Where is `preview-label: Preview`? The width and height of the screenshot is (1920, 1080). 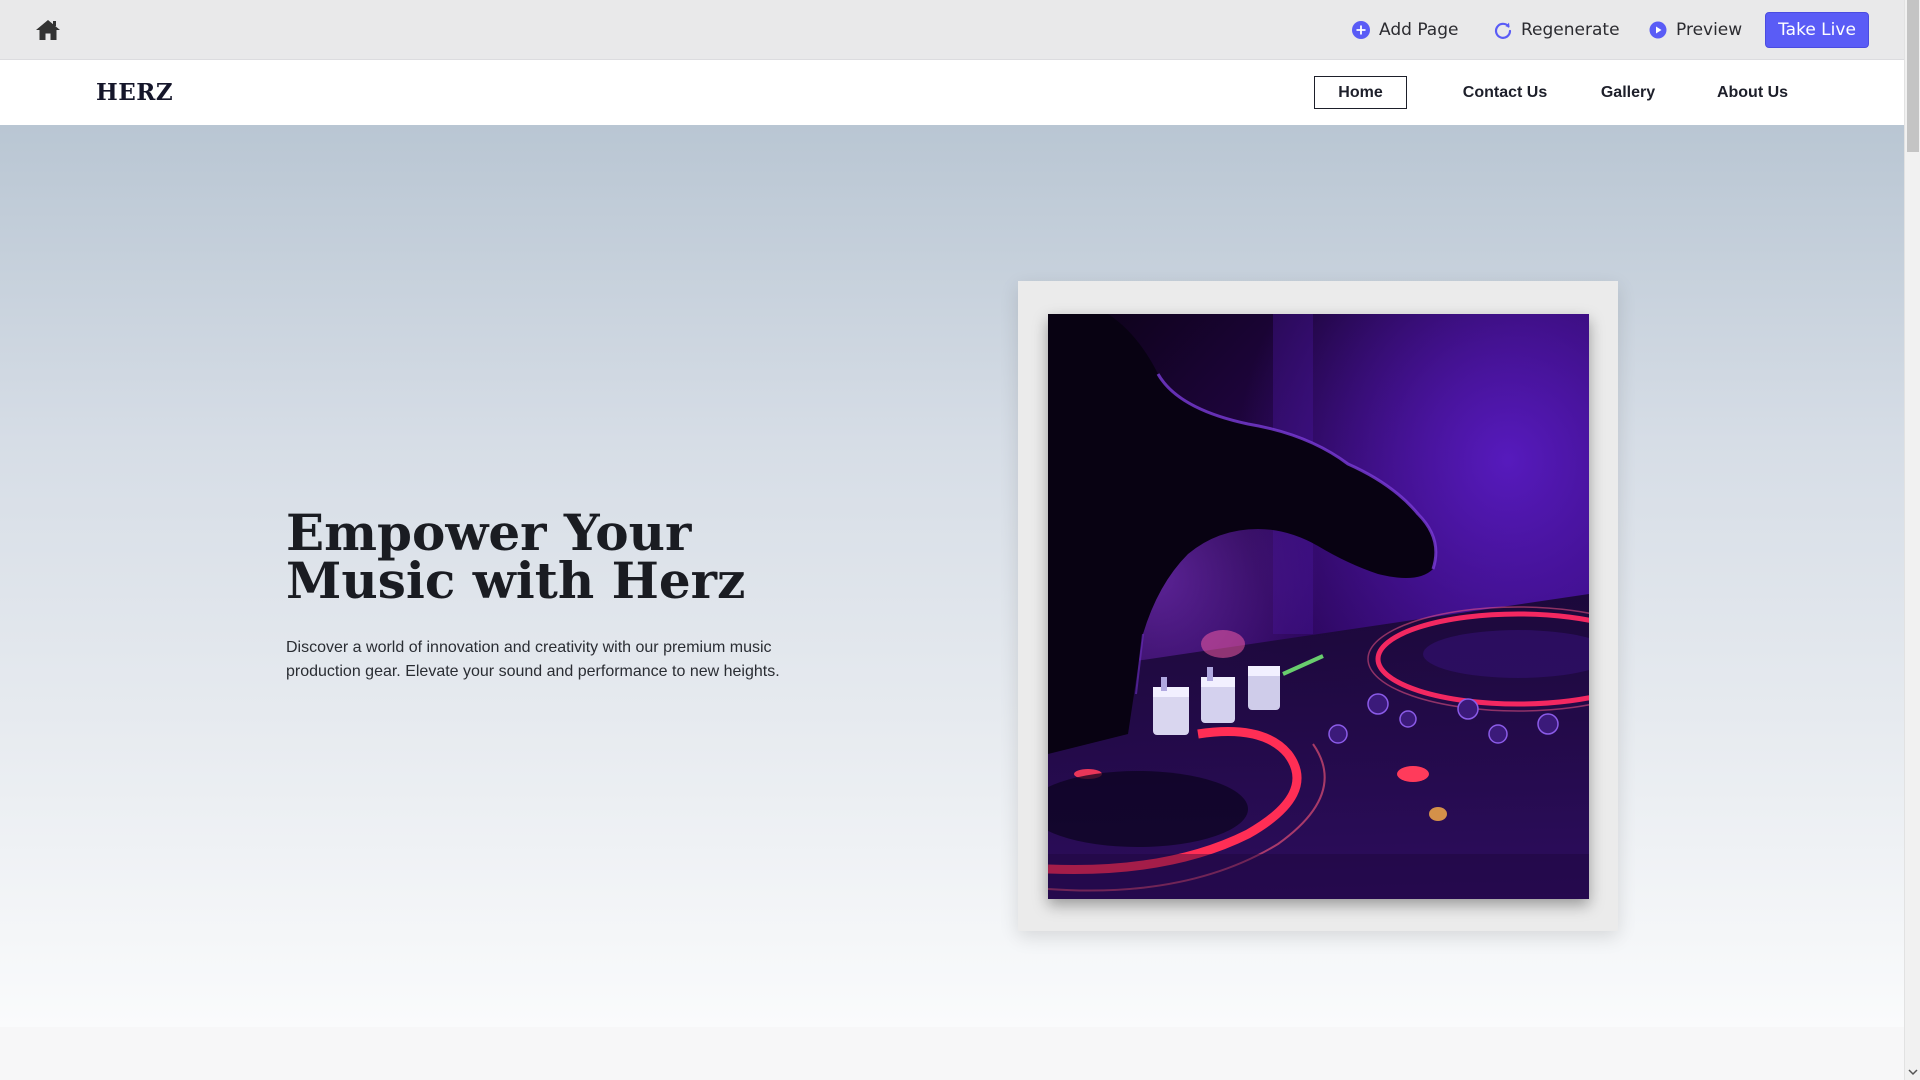 preview-label: Preview is located at coordinates (1709, 30).